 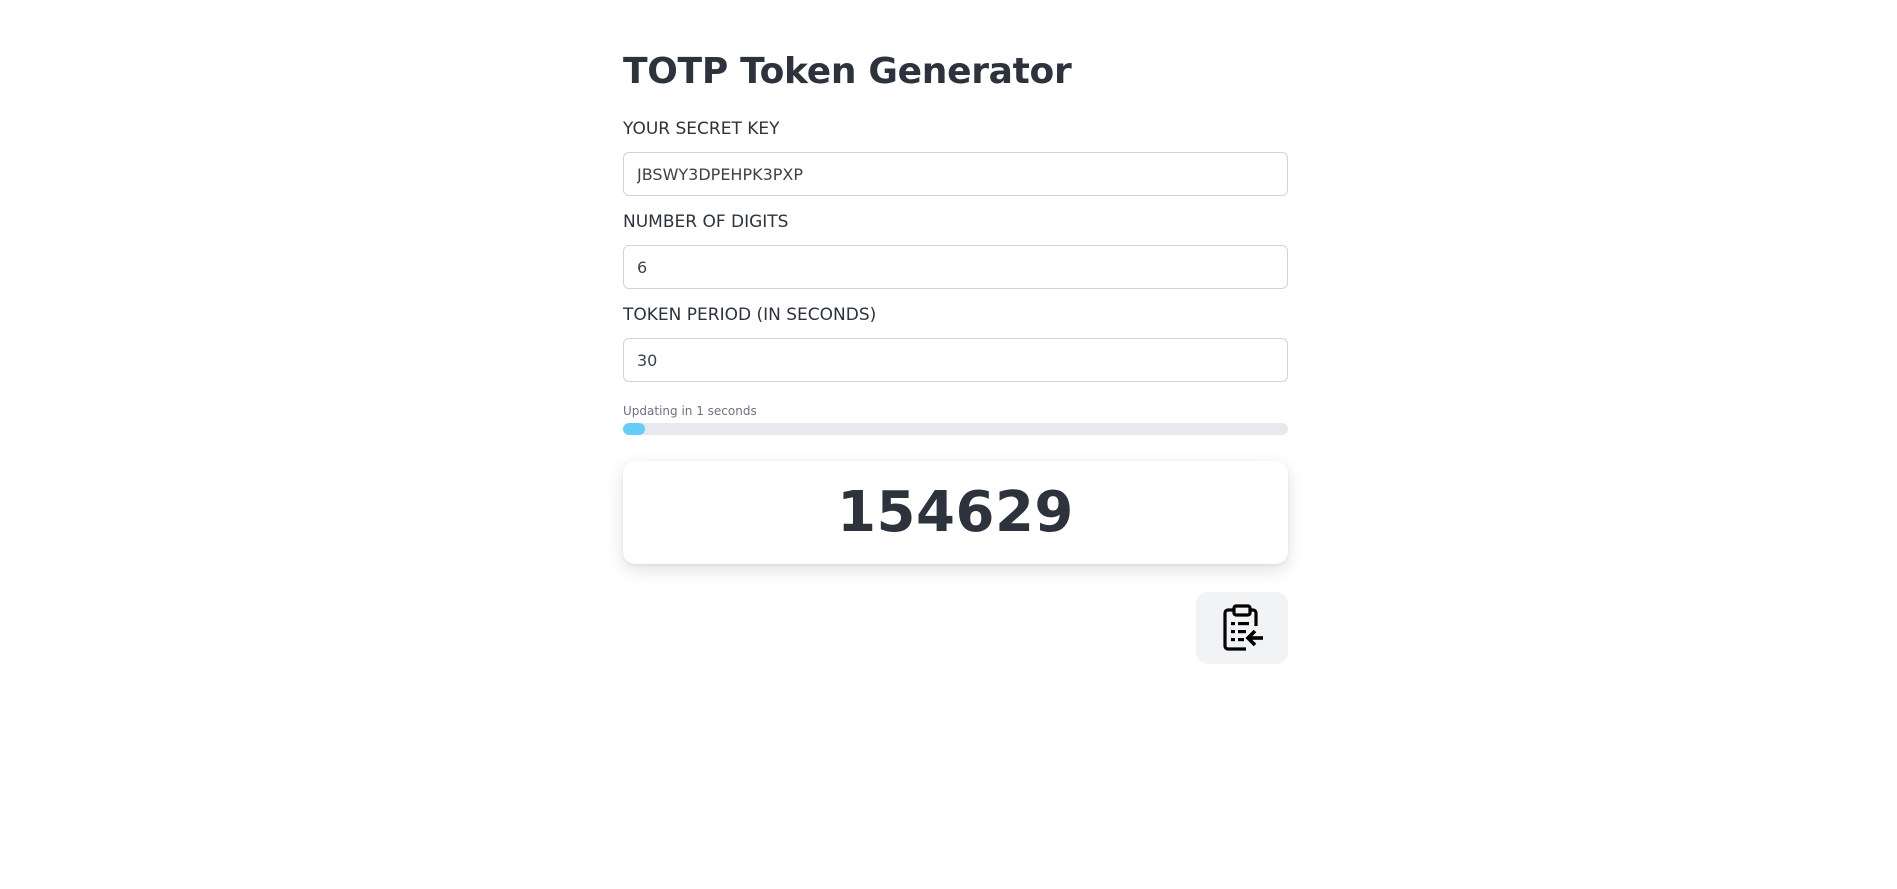 What do you see at coordinates (955, 628) in the screenshot?
I see `actions-row` at bounding box center [955, 628].